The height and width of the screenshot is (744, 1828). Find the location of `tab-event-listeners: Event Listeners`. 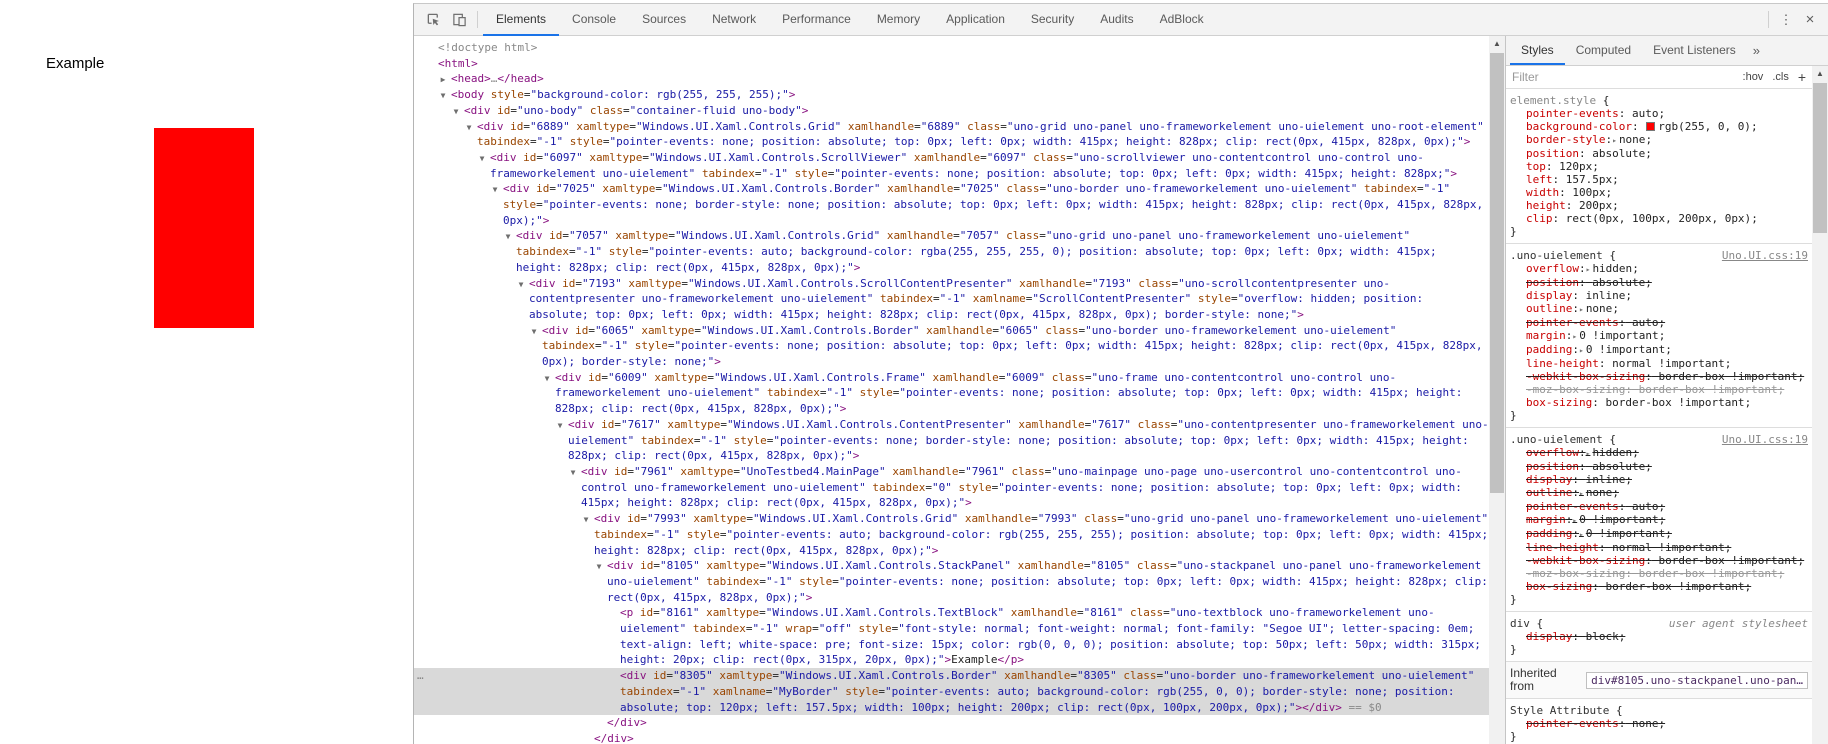

tab-event-listeners: Event Listeners is located at coordinates (1694, 50).